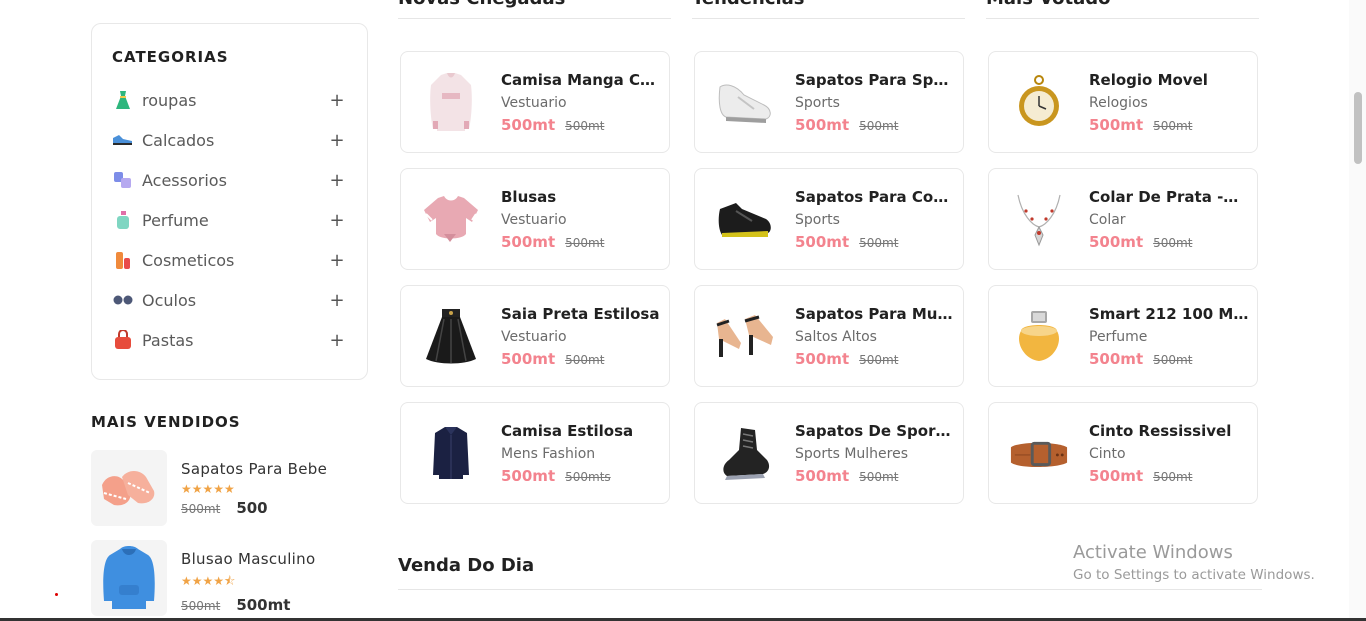 This screenshot has width=1366, height=621. What do you see at coordinates (178, 140) in the screenshot?
I see `category-label: Calcados` at bounding box center [178, 140].